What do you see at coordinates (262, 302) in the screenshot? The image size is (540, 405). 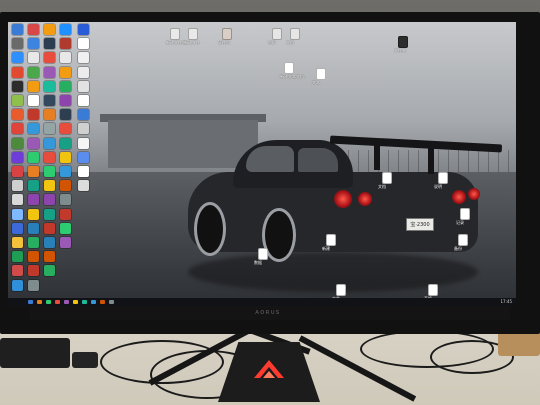 I see `taskbar: 17:45` at bounding box center [262, 302].